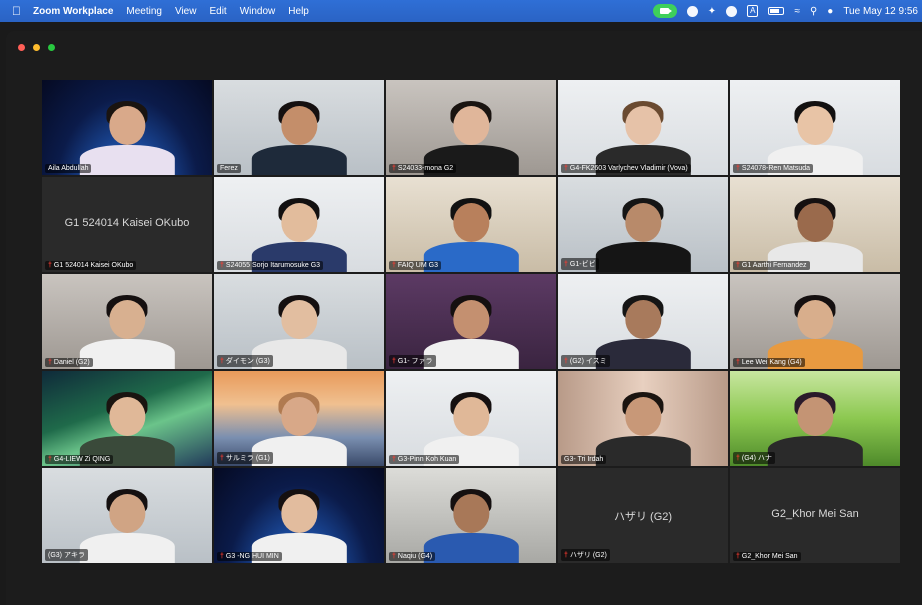  What do you see at coordinates (73, 11) in the screenshot?
I see `menu-app-name: Zoom Workplace` at bounding box center [73, 11].